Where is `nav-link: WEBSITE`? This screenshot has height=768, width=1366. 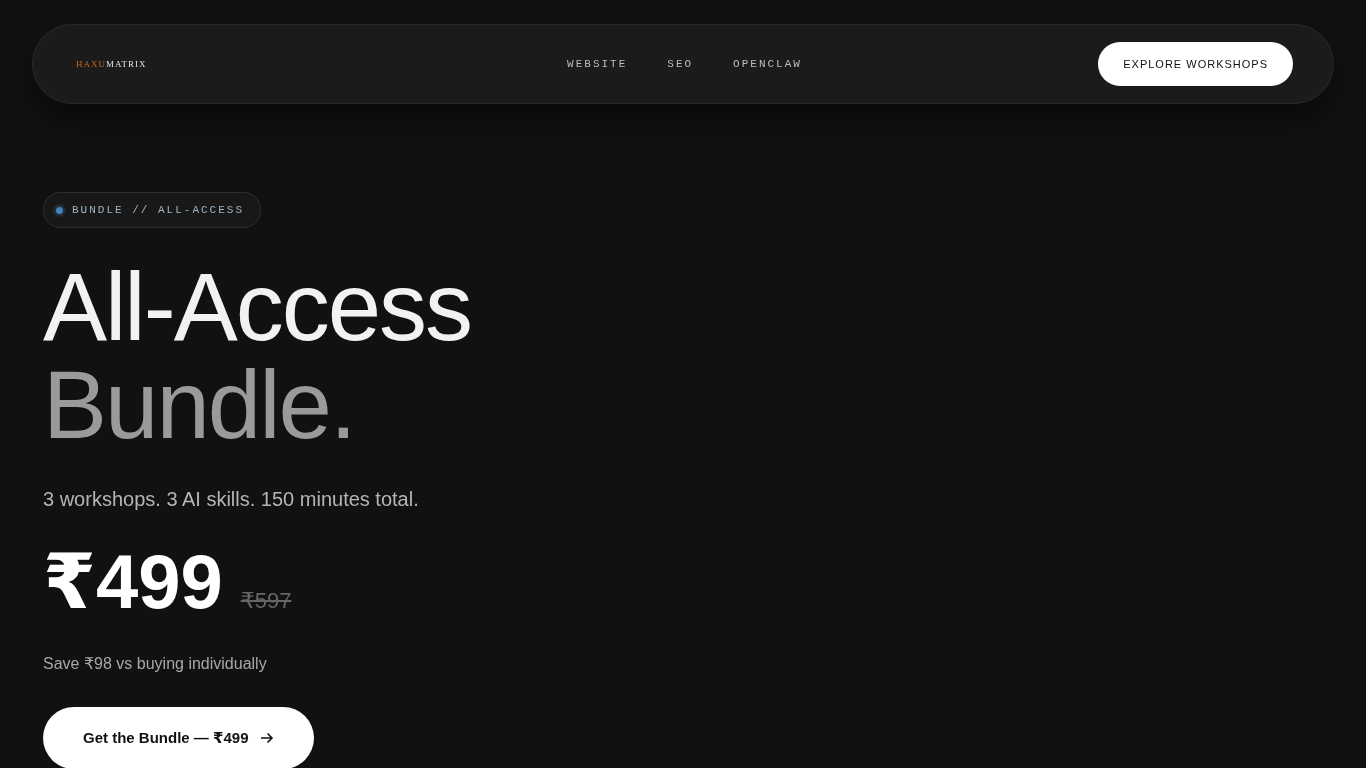 nav-link: WEBSITE is located at coordinates (597, 64).